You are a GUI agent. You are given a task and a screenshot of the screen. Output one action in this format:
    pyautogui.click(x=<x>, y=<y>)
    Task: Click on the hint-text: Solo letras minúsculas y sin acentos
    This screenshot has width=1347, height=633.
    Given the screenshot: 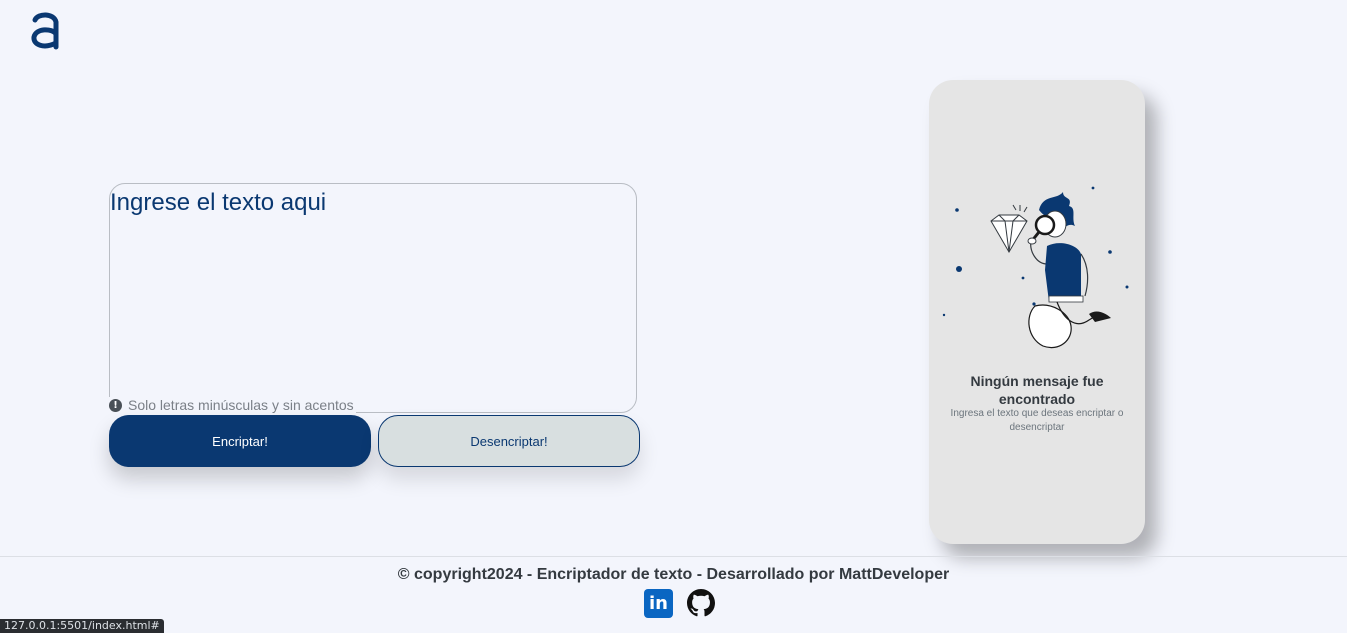 What is the action you would take?
    pyautogui.click(x=241, y=405)
    